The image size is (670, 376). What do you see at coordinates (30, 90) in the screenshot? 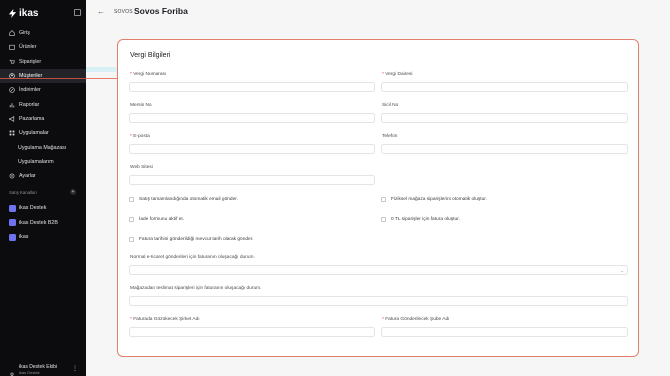
I see `sidebar-item-label: İndirimler` at bounding box center [30, 90].